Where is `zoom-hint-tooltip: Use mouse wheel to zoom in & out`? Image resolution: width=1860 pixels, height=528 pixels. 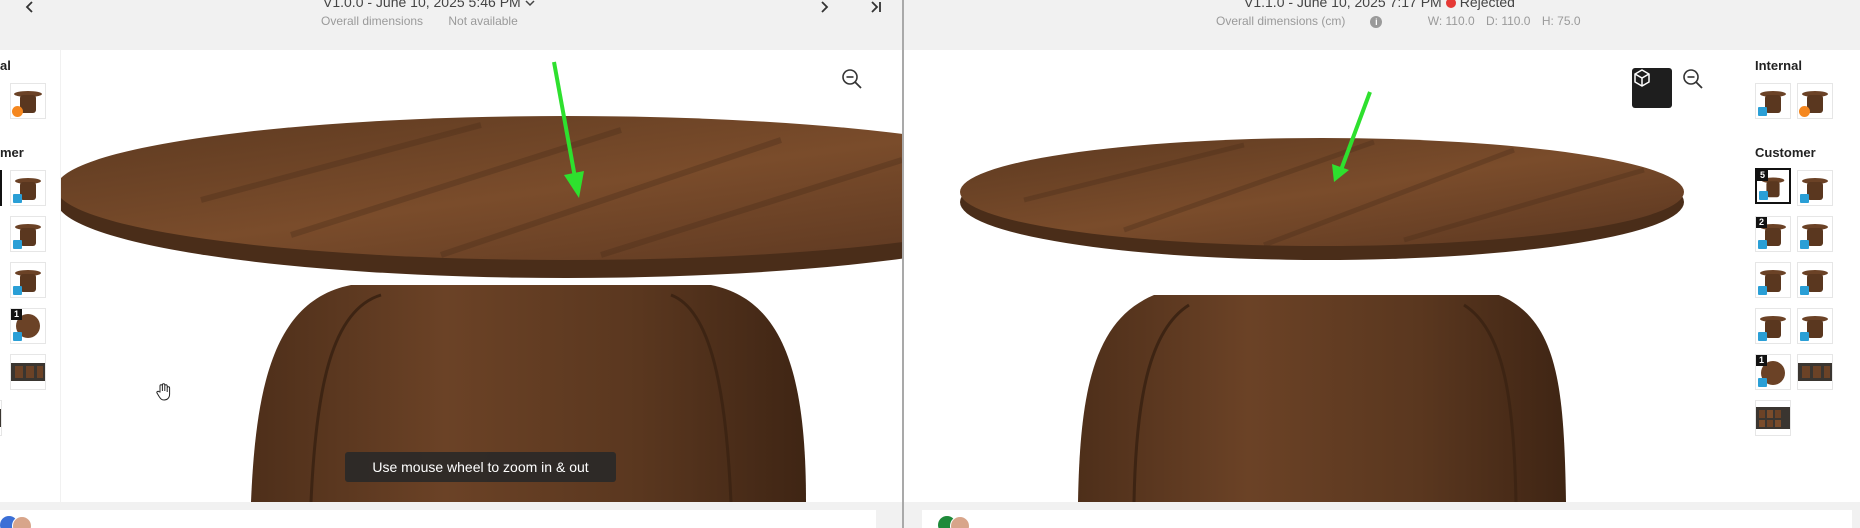
zoom-hint-tooltip: Use mouse wheel to zoom in & out is located at coordinates (480, 467).